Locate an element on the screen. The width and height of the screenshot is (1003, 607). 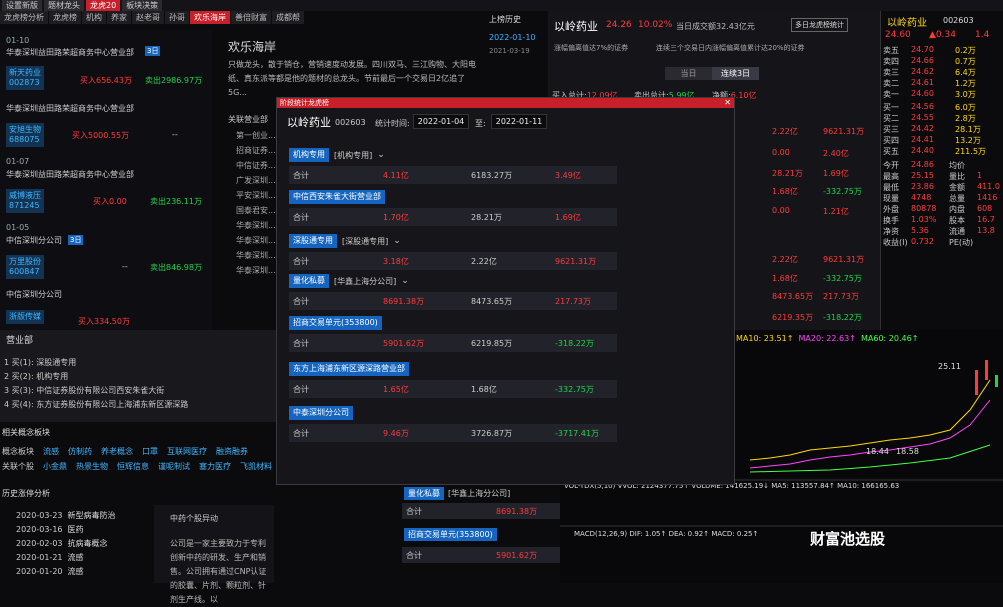
multi-day-stats-button: 多日龙虎榜统计 is located at coordinates (819, 25).